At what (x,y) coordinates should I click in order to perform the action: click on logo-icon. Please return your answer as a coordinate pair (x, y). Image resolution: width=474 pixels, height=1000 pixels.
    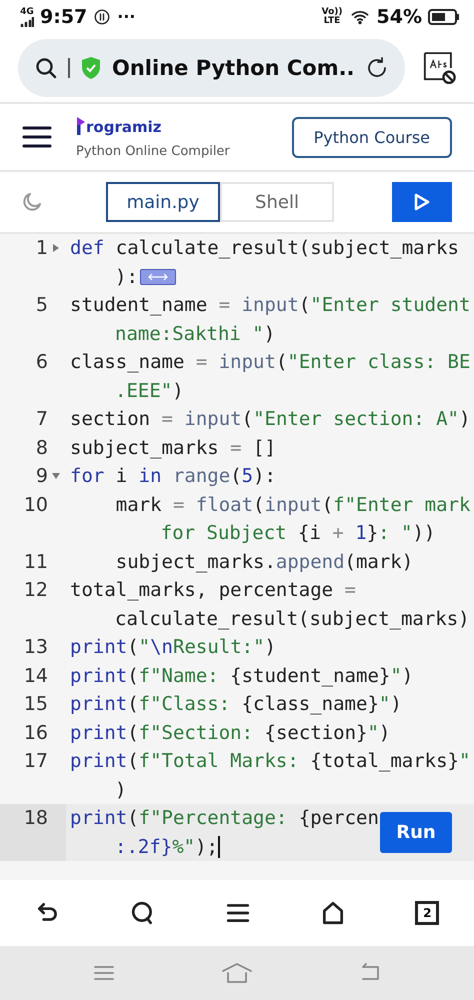
    Looking at the image, I should click on (81, 126).